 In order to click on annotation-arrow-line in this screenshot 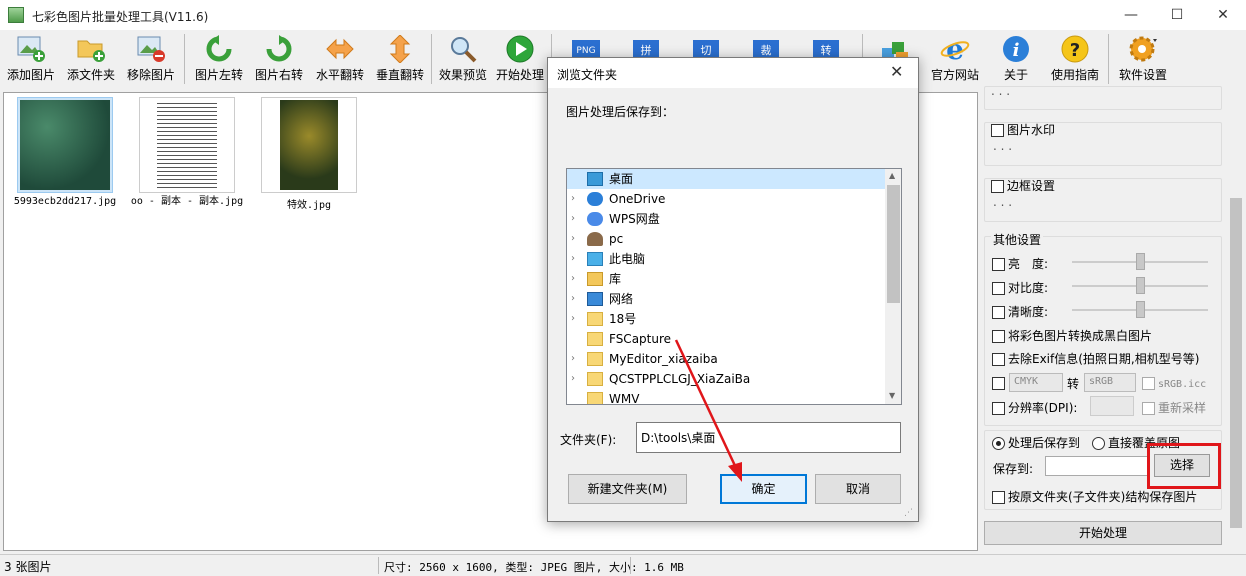, I will do `click(706, 405)`.